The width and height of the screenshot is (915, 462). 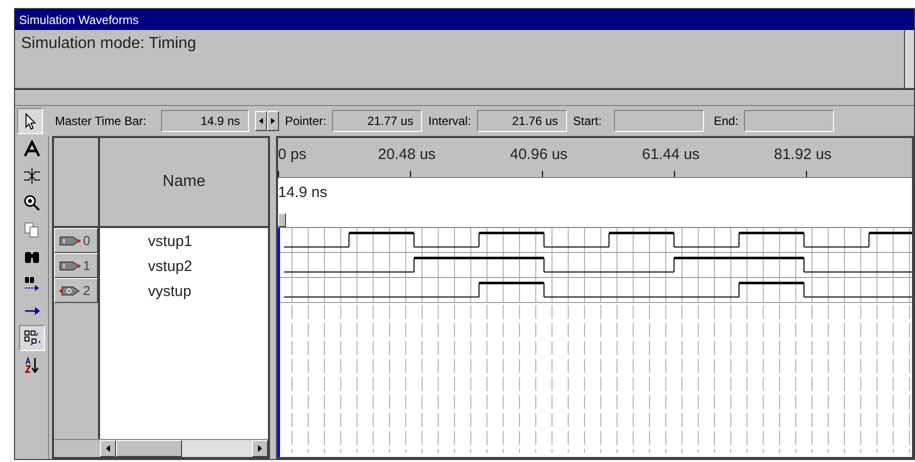 What do you see at coordinates (70, 291) in the screenshot?
I see `output-pin-icon` at bounding box center [70, 291].